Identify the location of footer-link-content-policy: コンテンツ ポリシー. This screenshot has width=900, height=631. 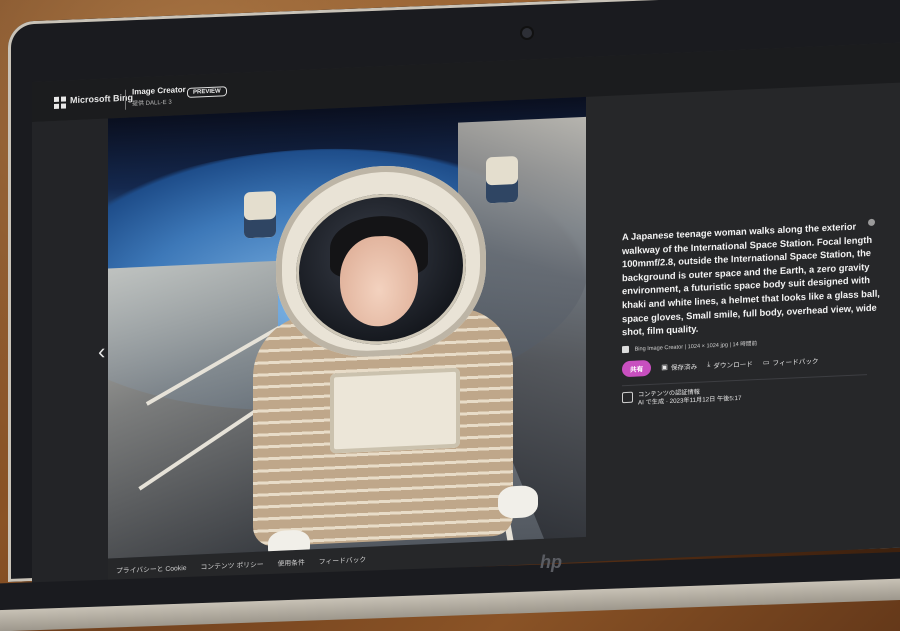
(232, 564).